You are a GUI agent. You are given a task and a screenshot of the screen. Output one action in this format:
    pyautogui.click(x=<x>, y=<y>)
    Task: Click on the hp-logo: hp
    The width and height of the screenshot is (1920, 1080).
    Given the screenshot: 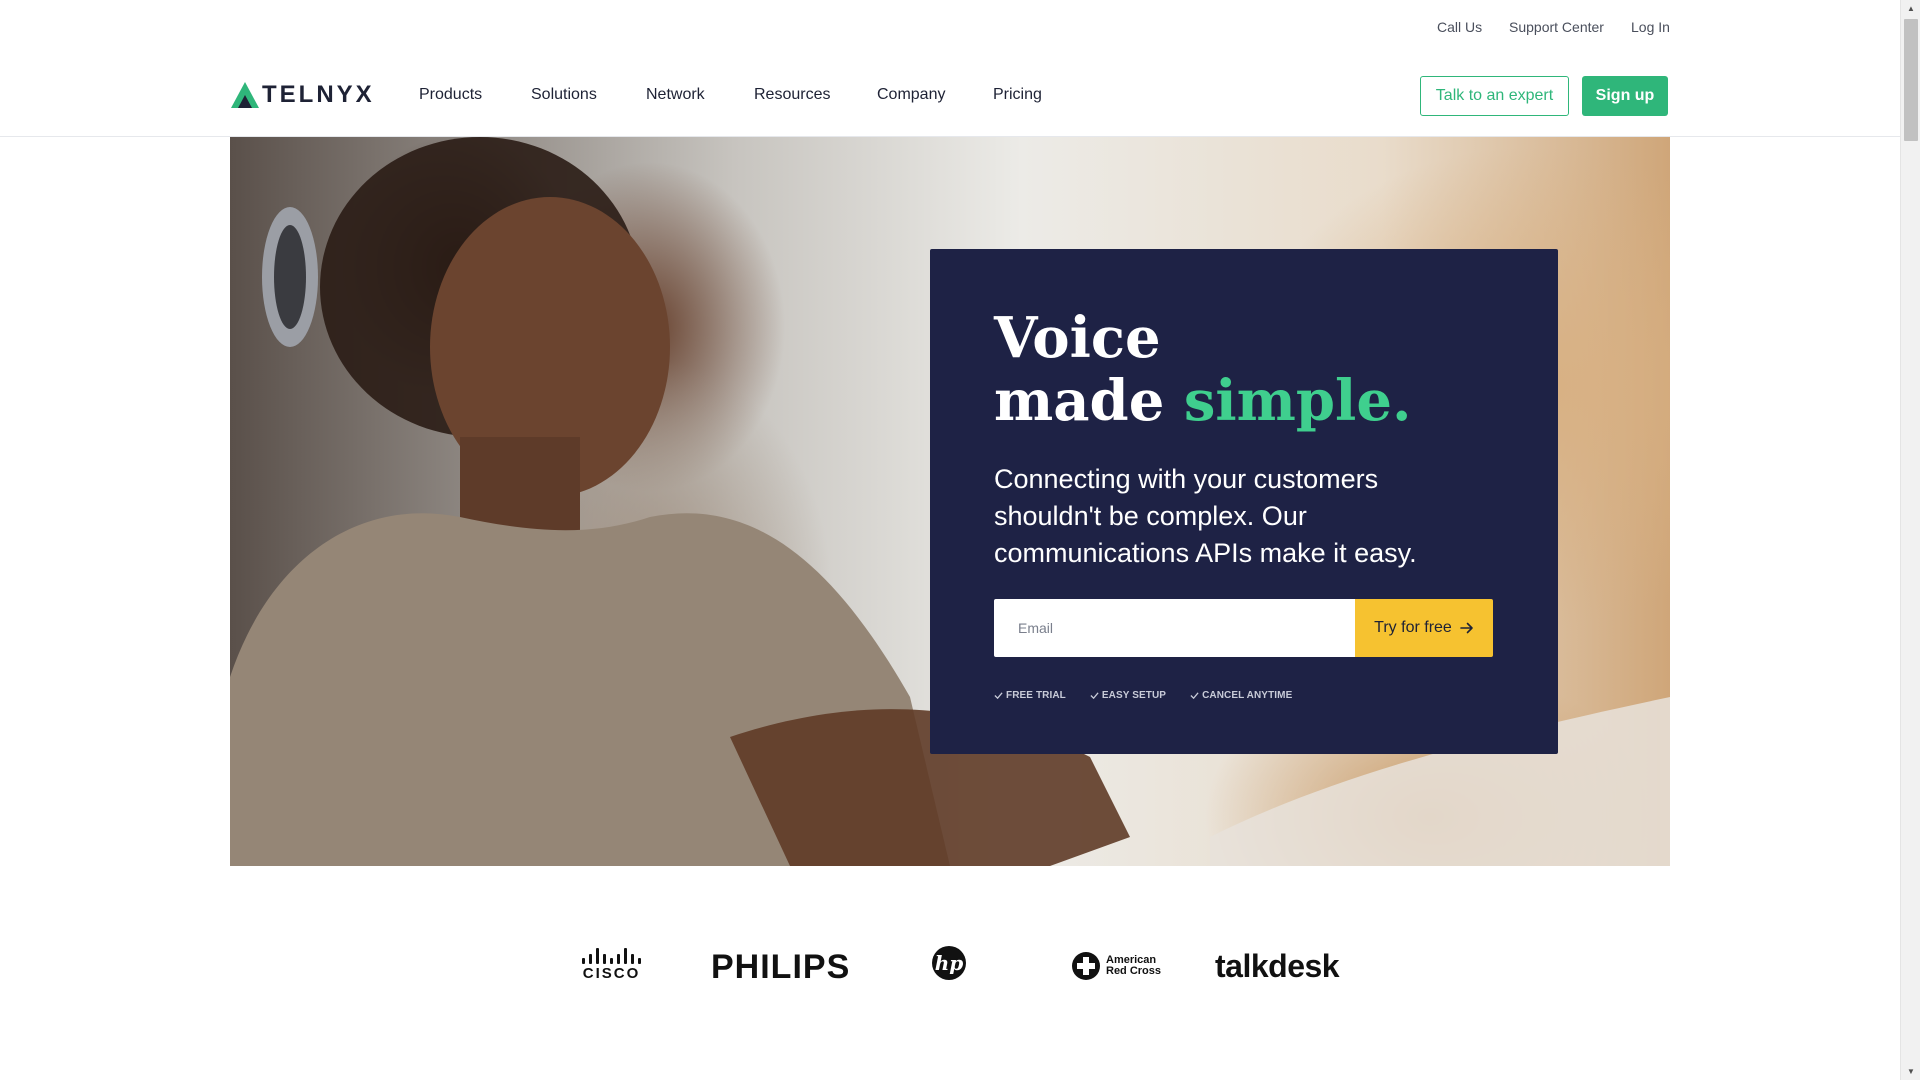 What is the action you would take?
    pyautogui.click(x=949, y=963)
    